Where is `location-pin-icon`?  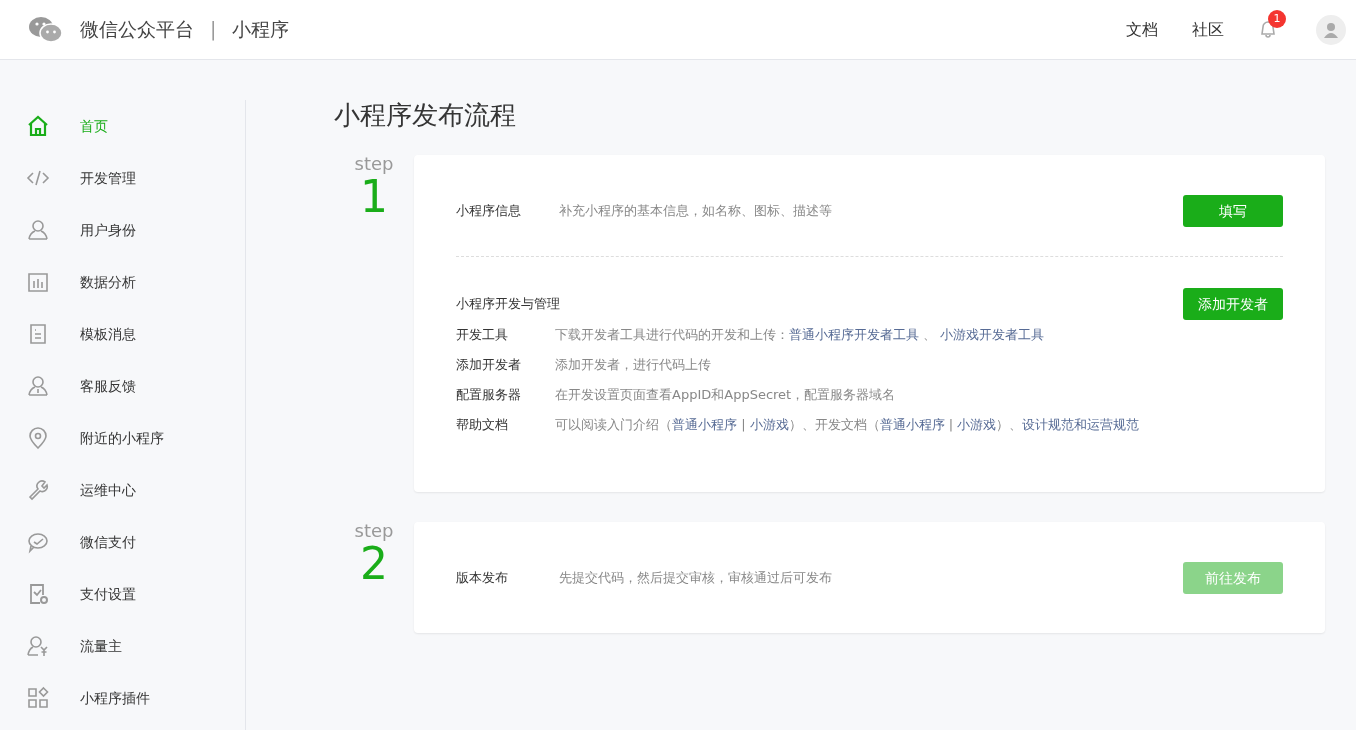
location-pin-icon is located at coordinates (38, 438).